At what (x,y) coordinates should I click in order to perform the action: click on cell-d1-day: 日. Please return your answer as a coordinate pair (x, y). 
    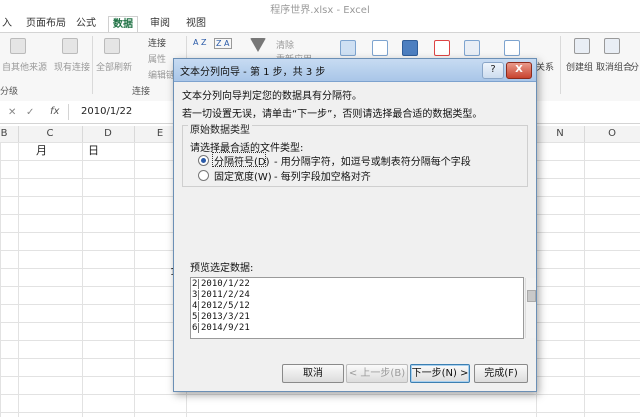
    Looking at the image, I should click on (93, 150).